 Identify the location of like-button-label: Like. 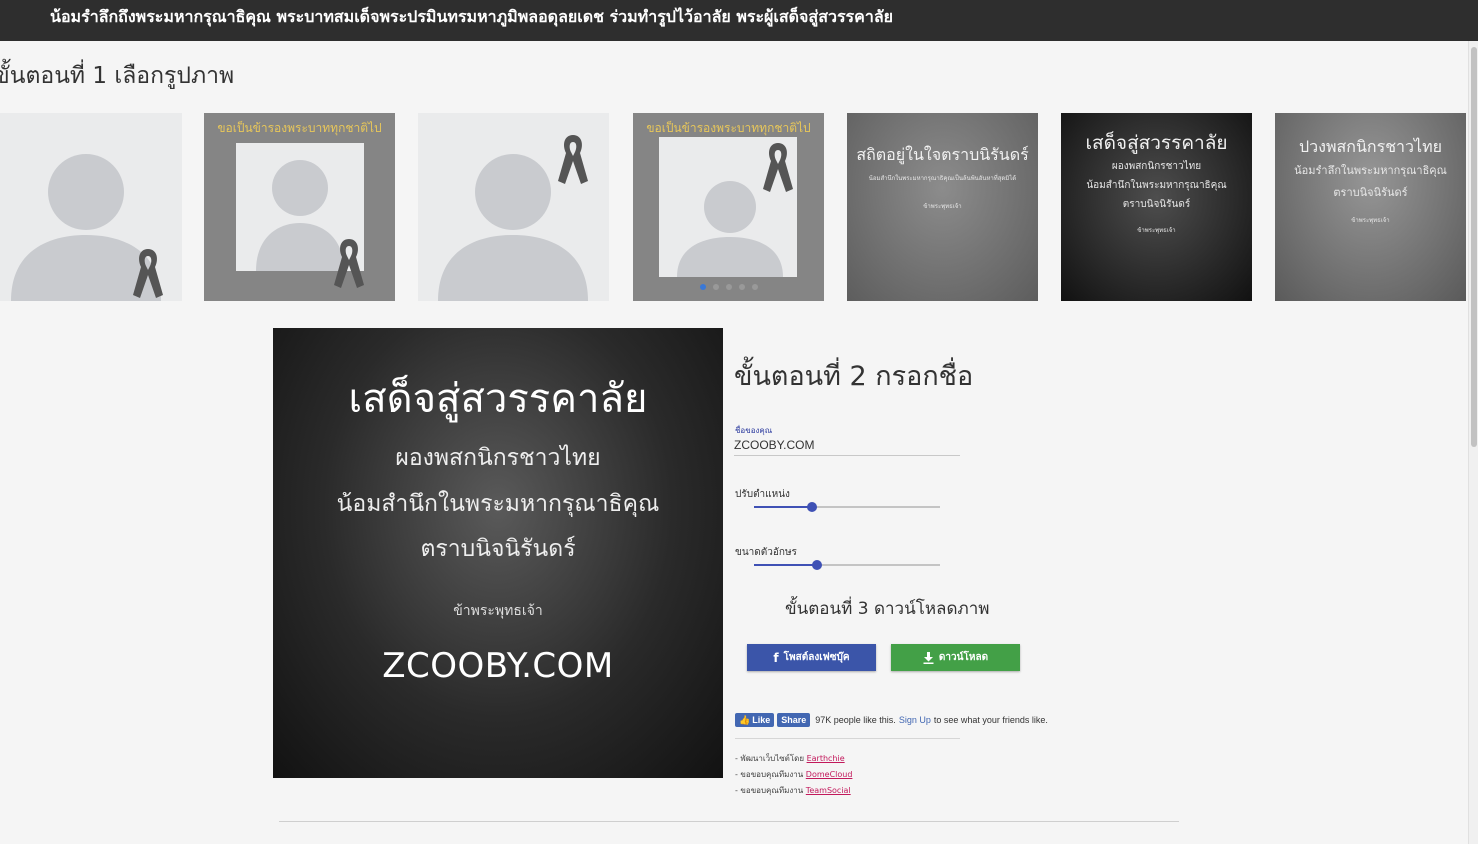
(761, 720).